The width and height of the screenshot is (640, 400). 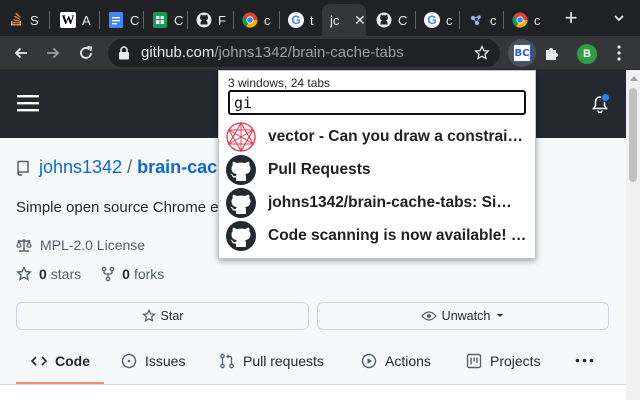 I want to click on tab-chrome: c, so click(x=256, y=20).